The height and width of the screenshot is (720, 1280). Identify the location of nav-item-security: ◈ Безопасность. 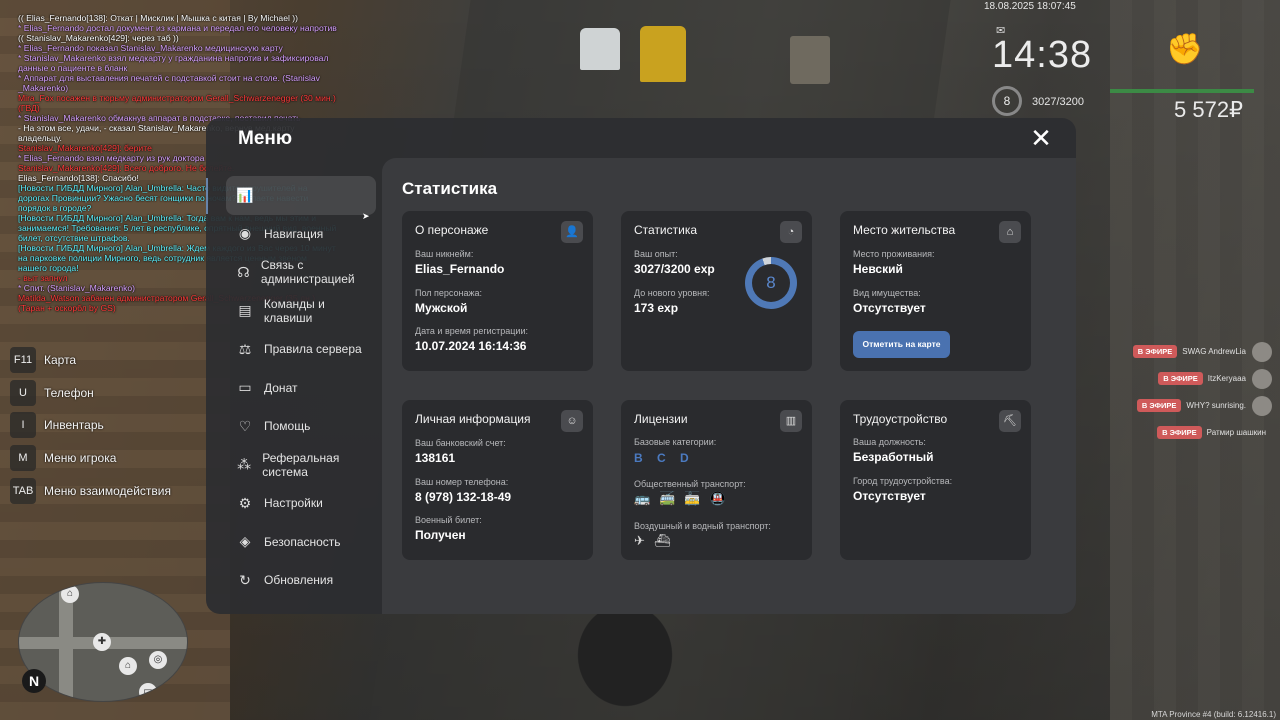
(301, 542).